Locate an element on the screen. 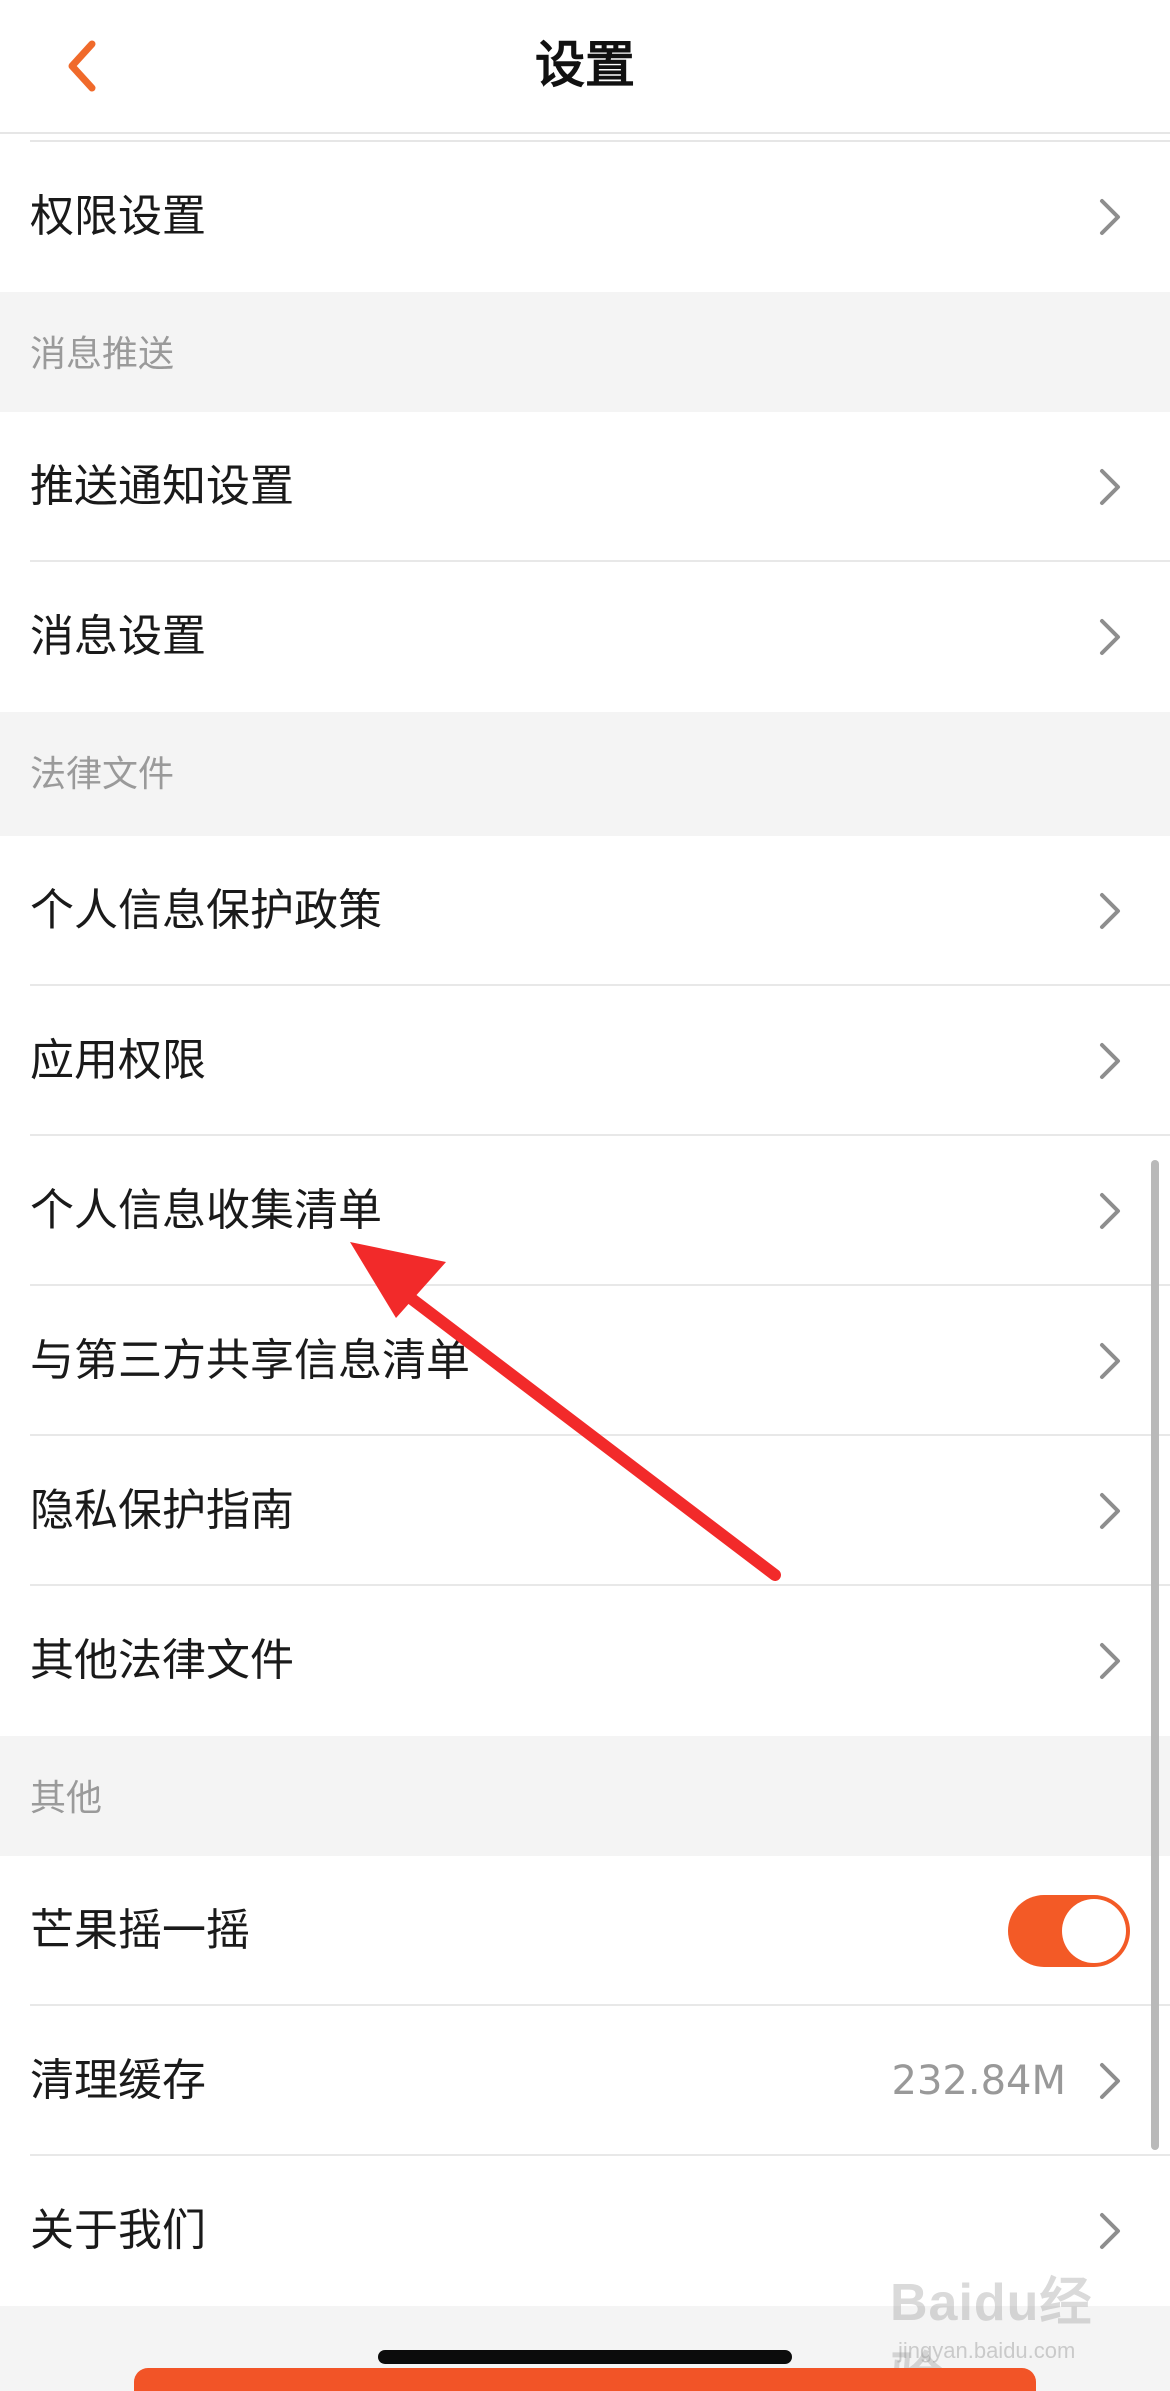 This screenshot has height=2391, width=1170. row-message-settings: 消息设置 is located at coordinates (585, 637).